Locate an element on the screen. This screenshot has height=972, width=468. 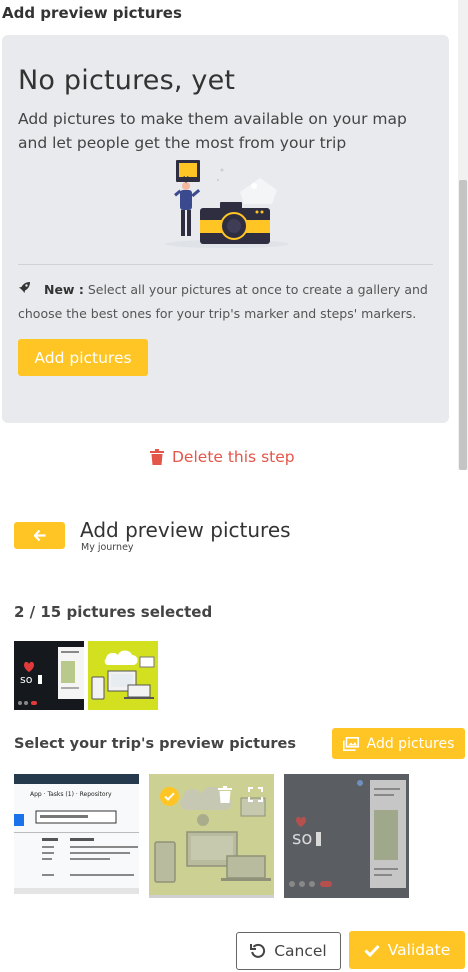
selected-thumbnail-devices is located at coordinates (123, 675).